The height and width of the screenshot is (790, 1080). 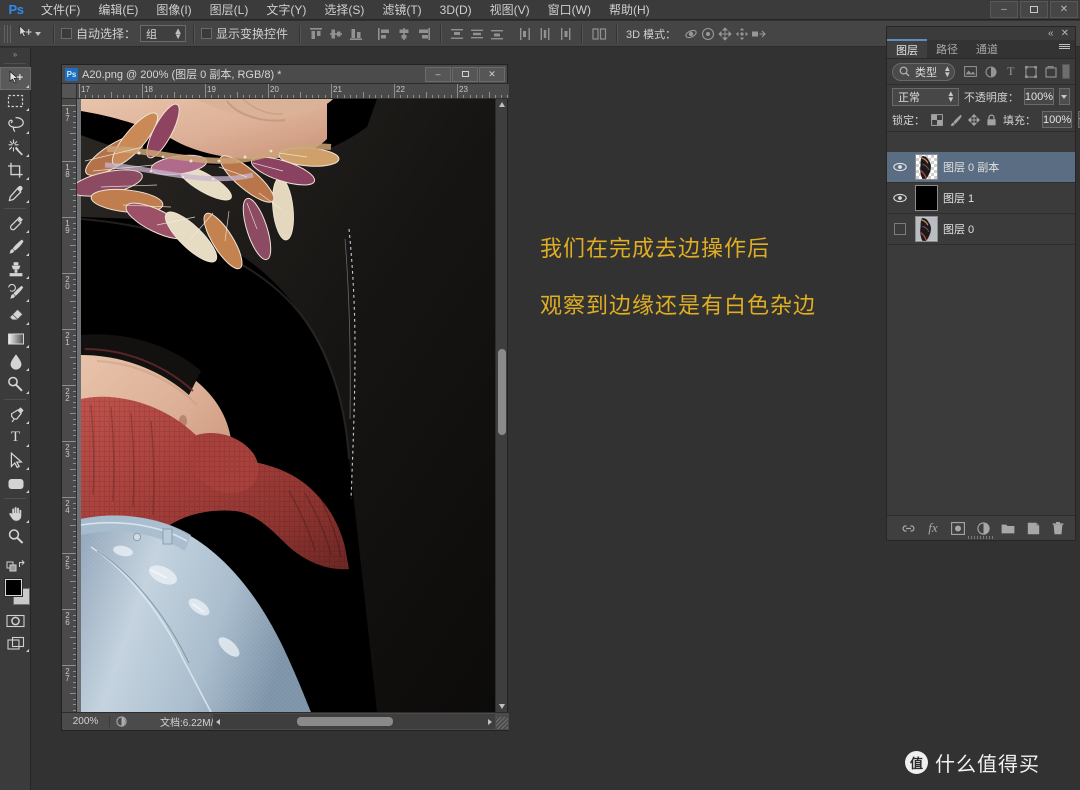 What do you see at coordinates (1064, 9) in the screenshot?
I see `close-button: ✕` at bounding box center [1064, 9].